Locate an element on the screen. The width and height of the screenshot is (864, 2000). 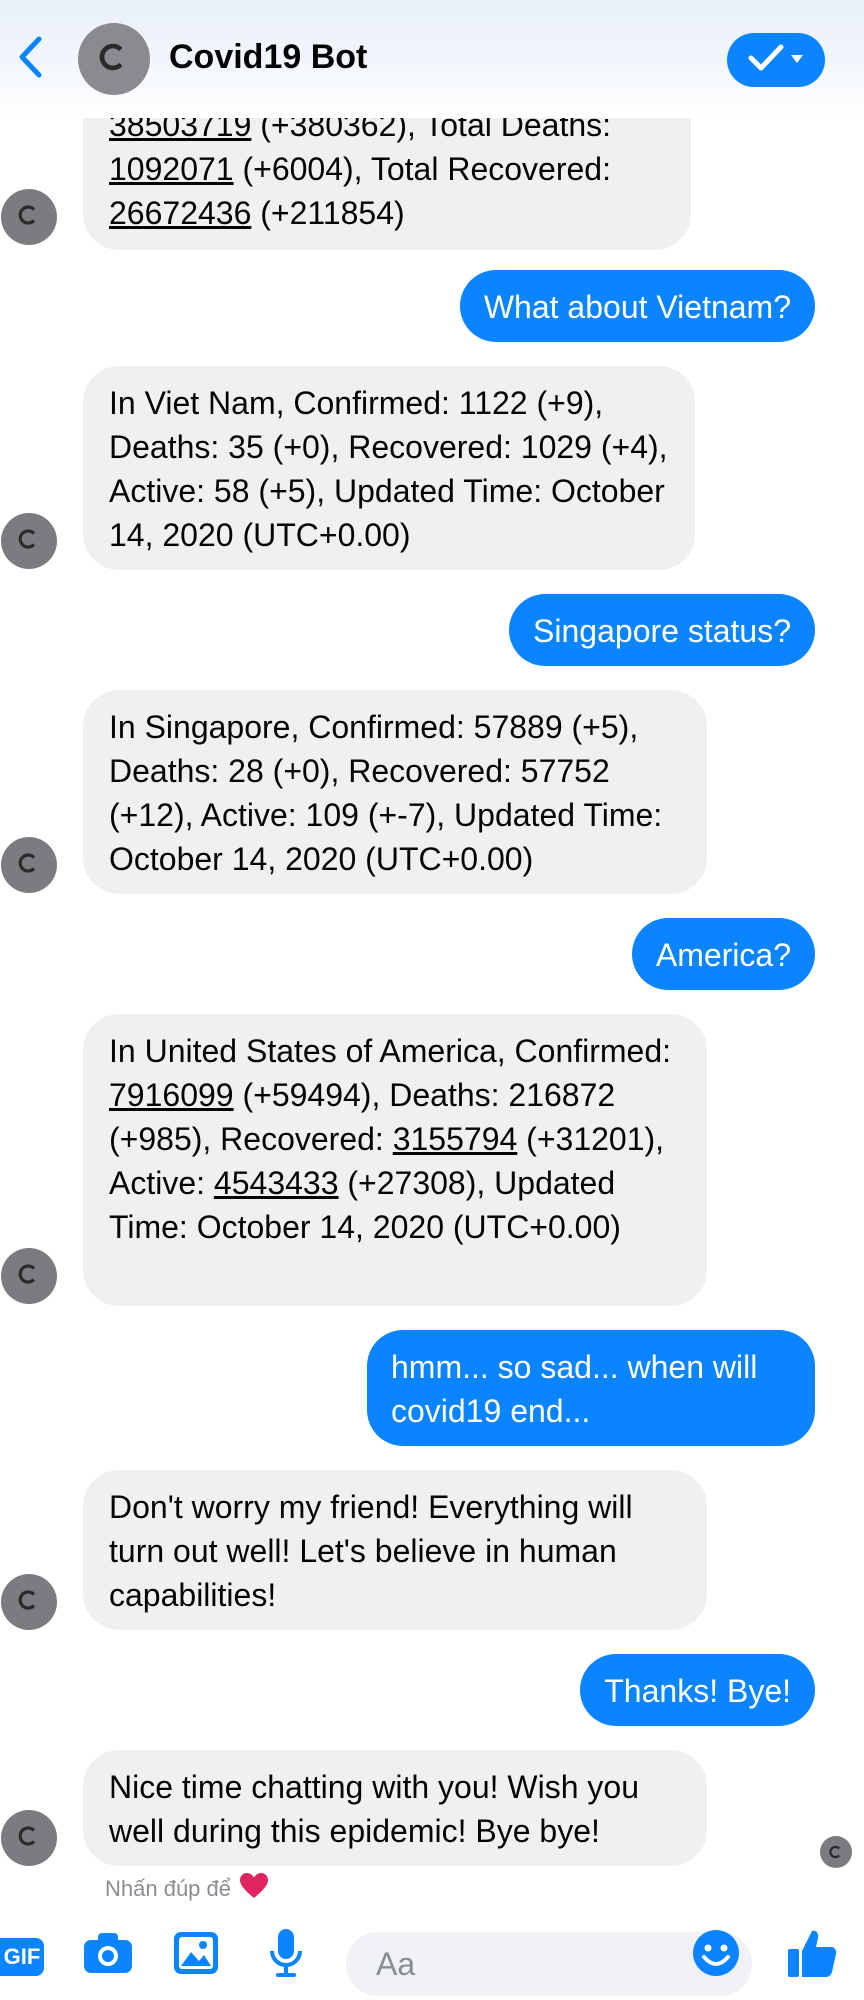
message-bubble-user: Singapore status? is located at coordinates (662, 630).